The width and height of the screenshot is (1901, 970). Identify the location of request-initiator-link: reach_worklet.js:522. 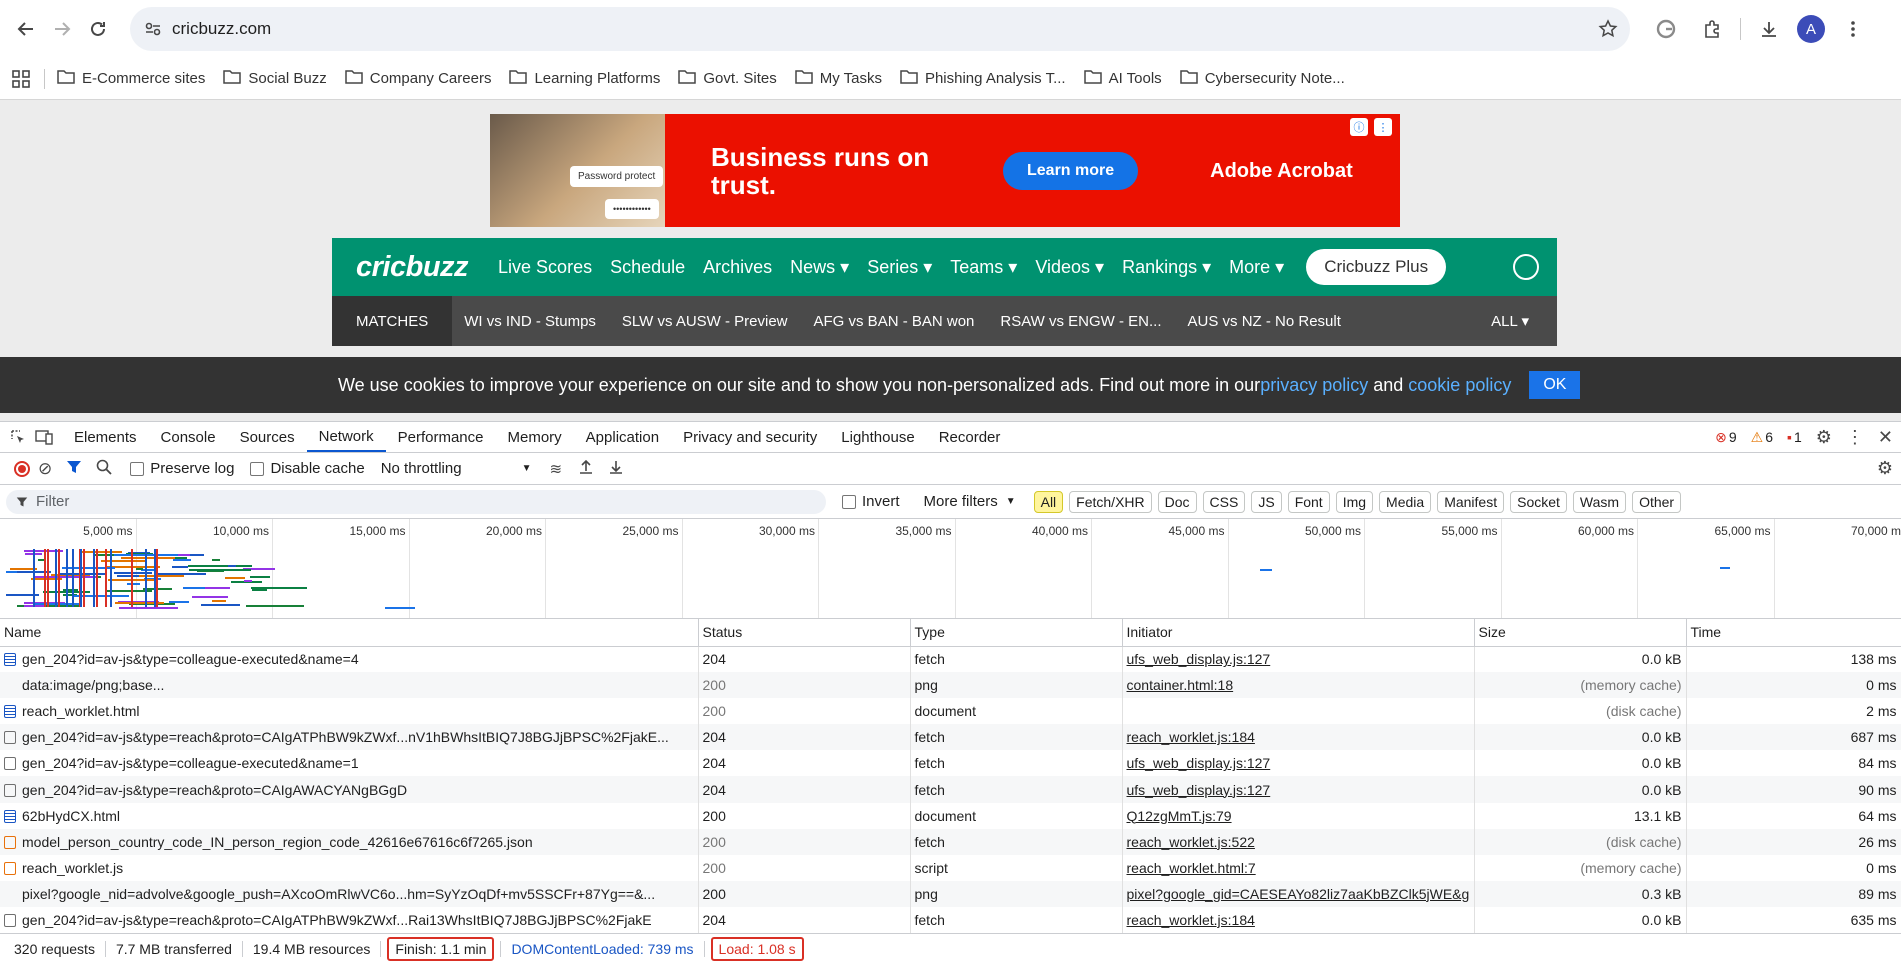
(1298, 841).